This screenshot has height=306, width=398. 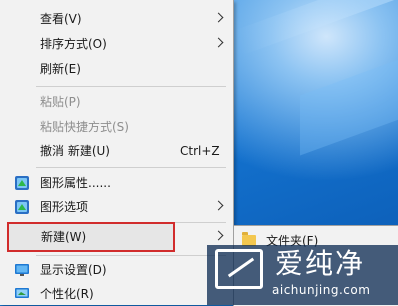 I want to click on menu-item-label: 排序方式(O), so click(x=73, y=44).